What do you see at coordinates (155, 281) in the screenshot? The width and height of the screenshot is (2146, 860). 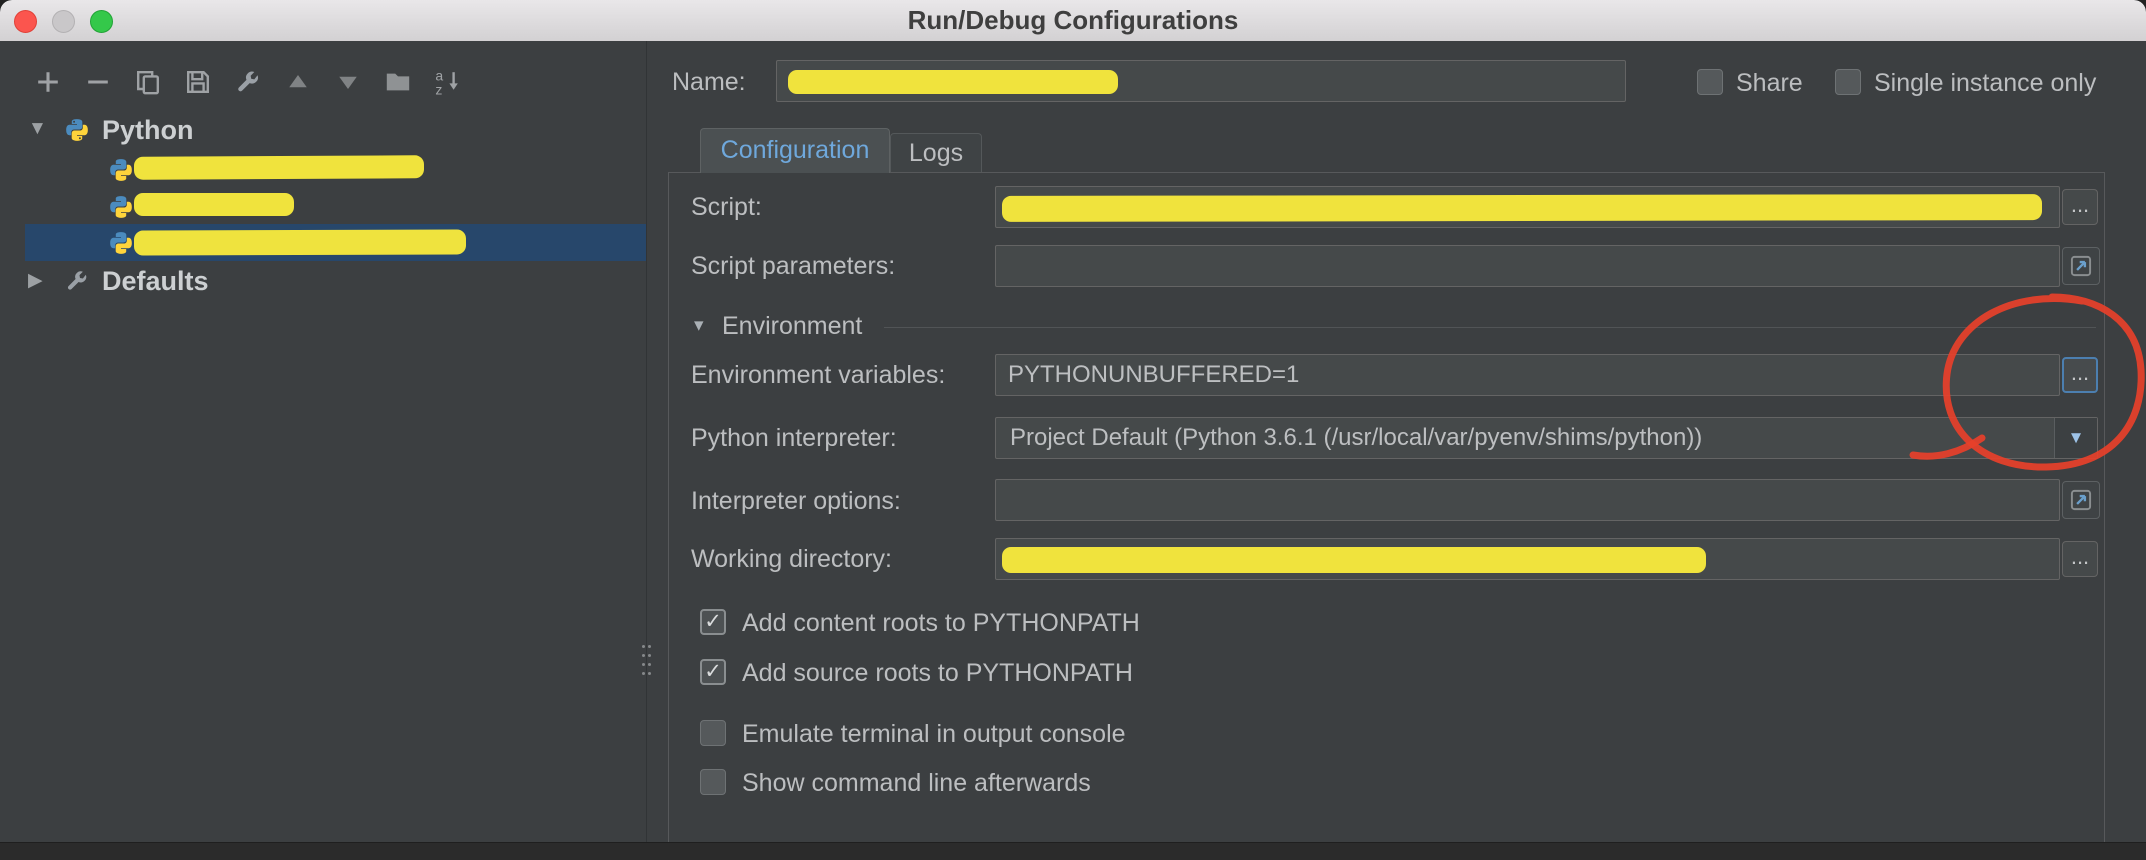 I see `tree-defaults-label: Defaults` at bounding box center [155, 281].